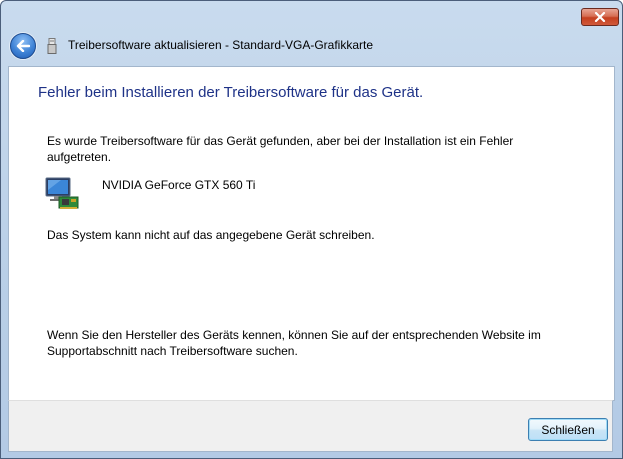 The height and width of the screenshot is (459, 623). Describe the element at coordinates (311, 33) in the screenshot. I see `title-bar` at that location.